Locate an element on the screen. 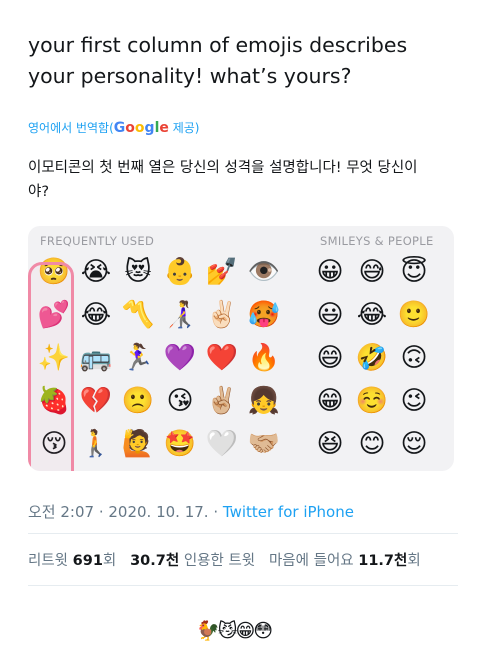 The width and height of the screenshot is (480, 668). emoji-key: ✌🏻 is located at coordinates (222, 315).